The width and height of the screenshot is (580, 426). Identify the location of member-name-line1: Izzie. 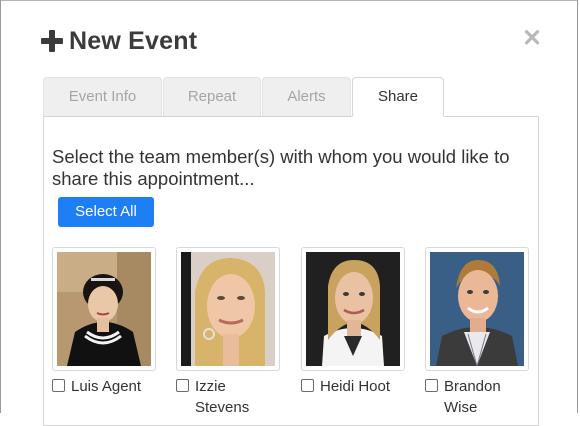
(210, 386).